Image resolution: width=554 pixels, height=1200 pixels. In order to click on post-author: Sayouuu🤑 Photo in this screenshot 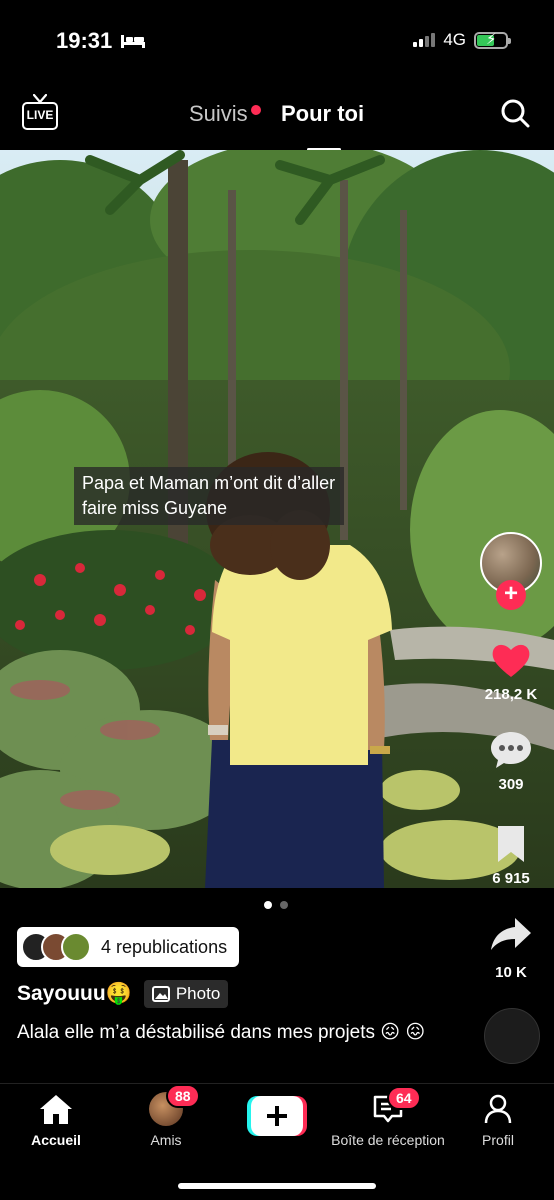, I will do `click(123, 994)`.